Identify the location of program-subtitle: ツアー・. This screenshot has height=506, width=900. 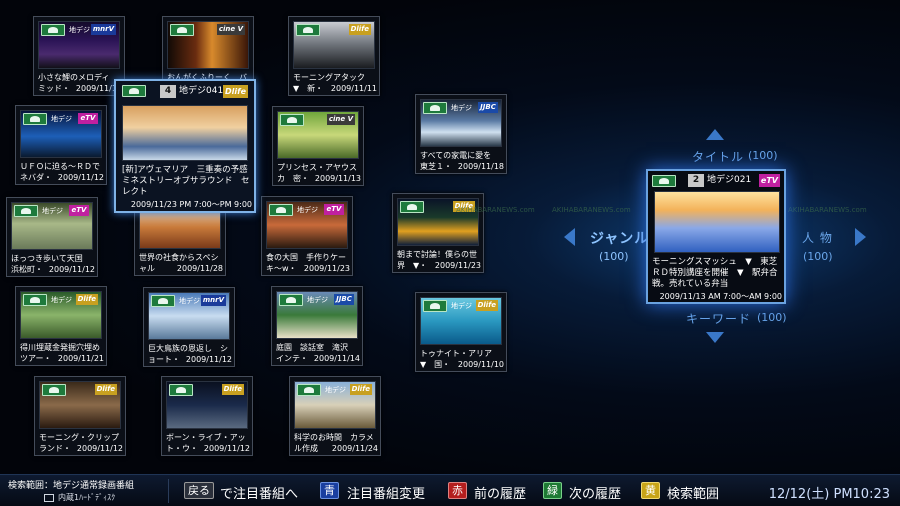
(36, 358).